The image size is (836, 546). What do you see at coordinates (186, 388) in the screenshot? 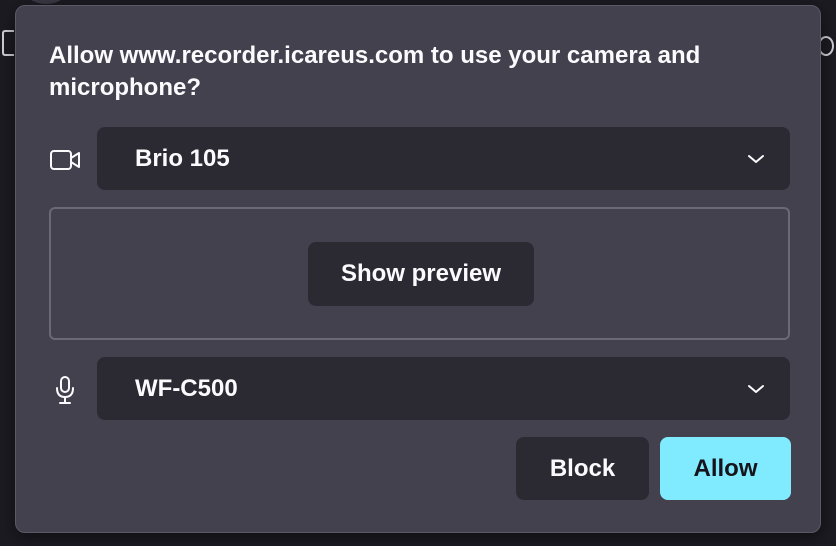
I see `microphone-select-value: WF-C500` at bounding box center [186, 388].